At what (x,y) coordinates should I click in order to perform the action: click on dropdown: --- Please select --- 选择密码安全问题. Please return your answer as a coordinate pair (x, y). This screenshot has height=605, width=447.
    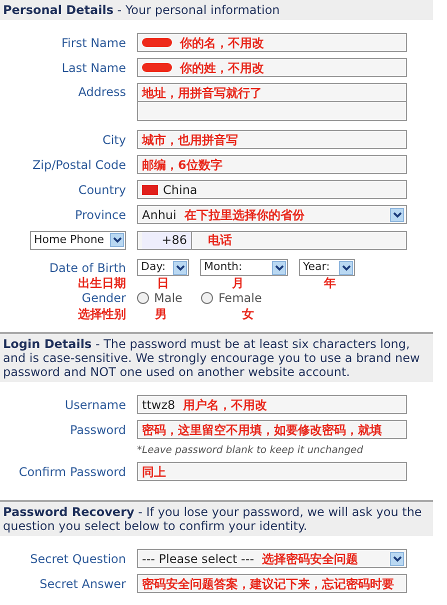
    Looking at the image, I should click on (272, 558).